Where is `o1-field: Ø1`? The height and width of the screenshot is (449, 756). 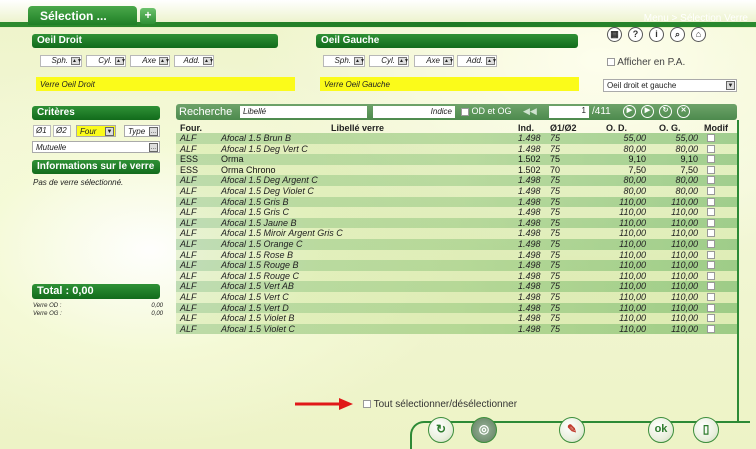 o1-field: Ø1 is located at coordinates (42, 131).